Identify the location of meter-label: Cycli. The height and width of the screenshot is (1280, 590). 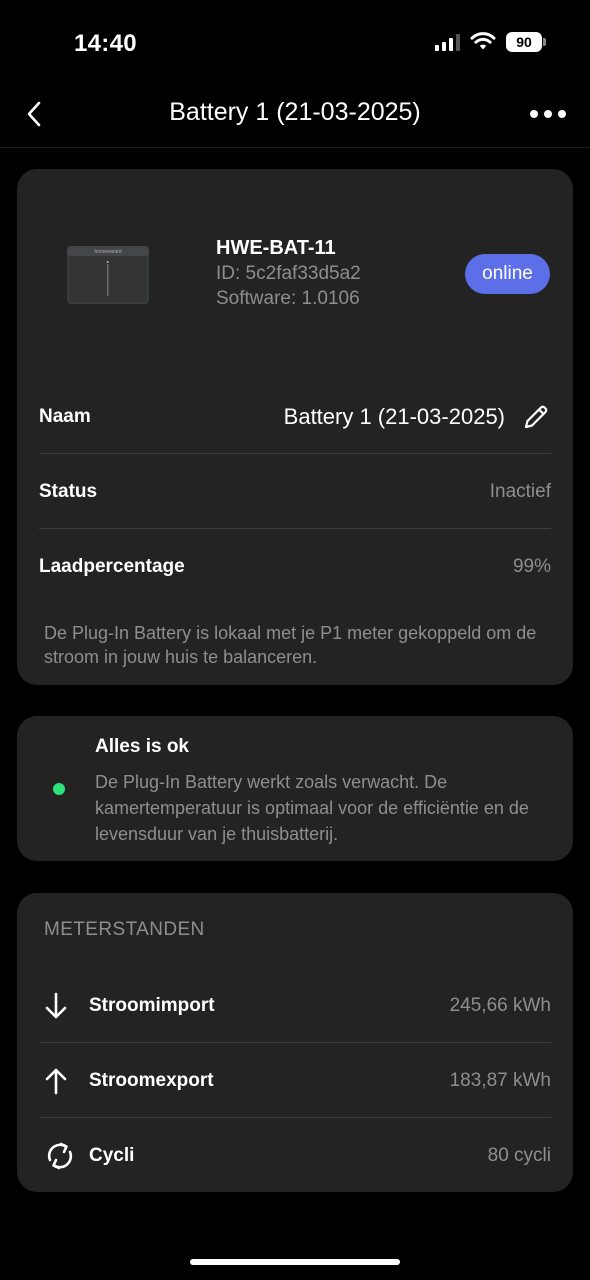
(112, 1155).